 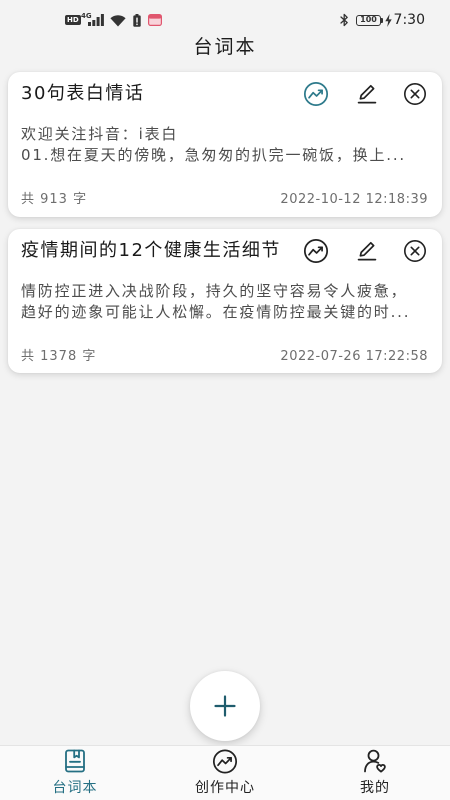 I want to click on hd-badge: HD, so click(x=73, y=20).